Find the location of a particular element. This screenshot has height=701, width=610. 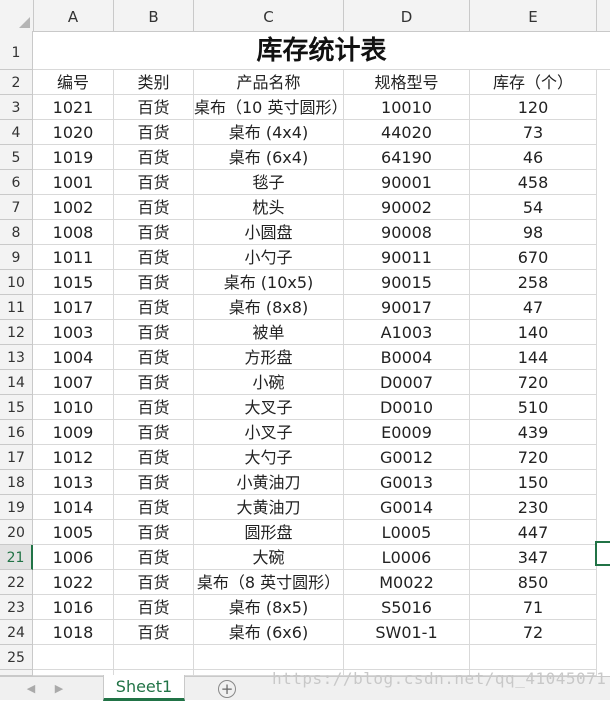

cell-e8: 98 is located at coordinates (533, 232).